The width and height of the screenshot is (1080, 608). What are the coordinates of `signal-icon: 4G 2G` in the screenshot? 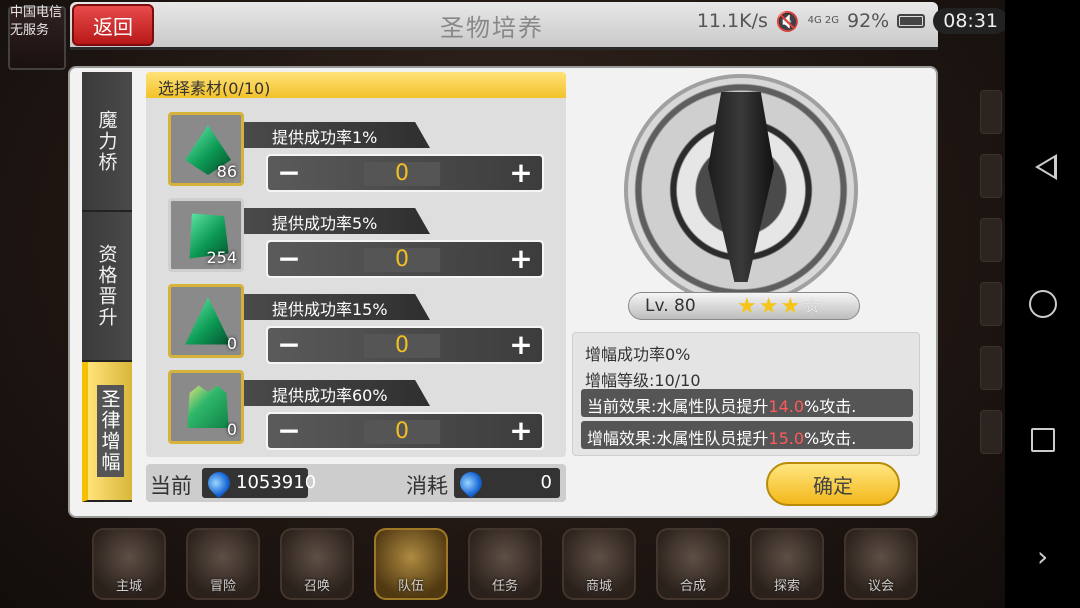 It's located at (823, 20).